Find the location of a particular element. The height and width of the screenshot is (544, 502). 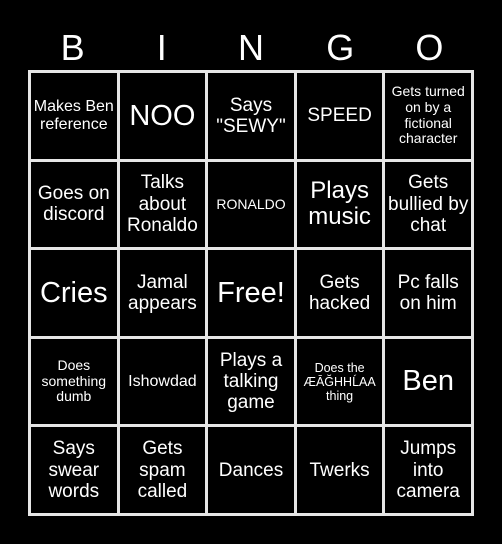

bingo-cell: RONALDO is located at coordinates (251, 204).